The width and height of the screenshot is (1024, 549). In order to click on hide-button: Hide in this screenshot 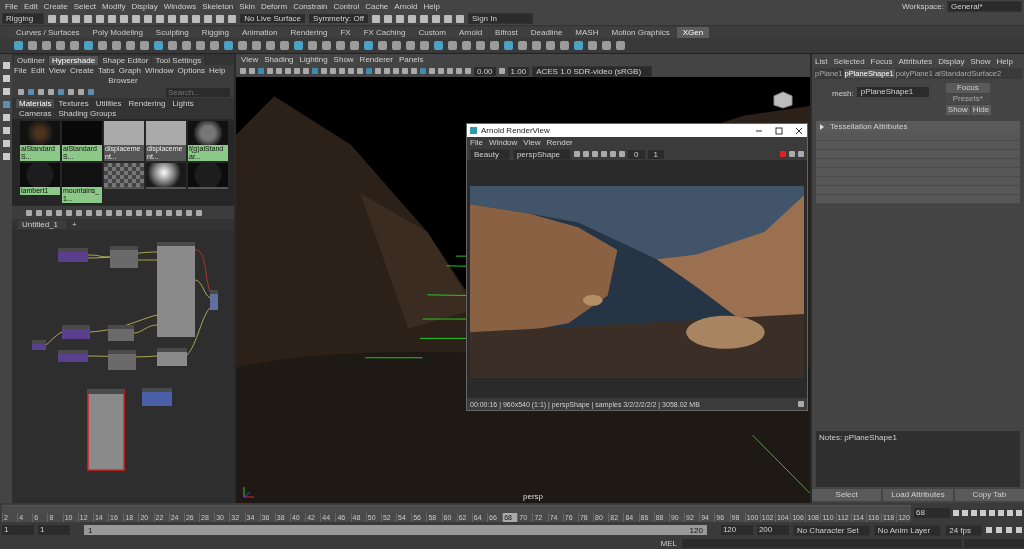, I will do `click(981, 110)`.